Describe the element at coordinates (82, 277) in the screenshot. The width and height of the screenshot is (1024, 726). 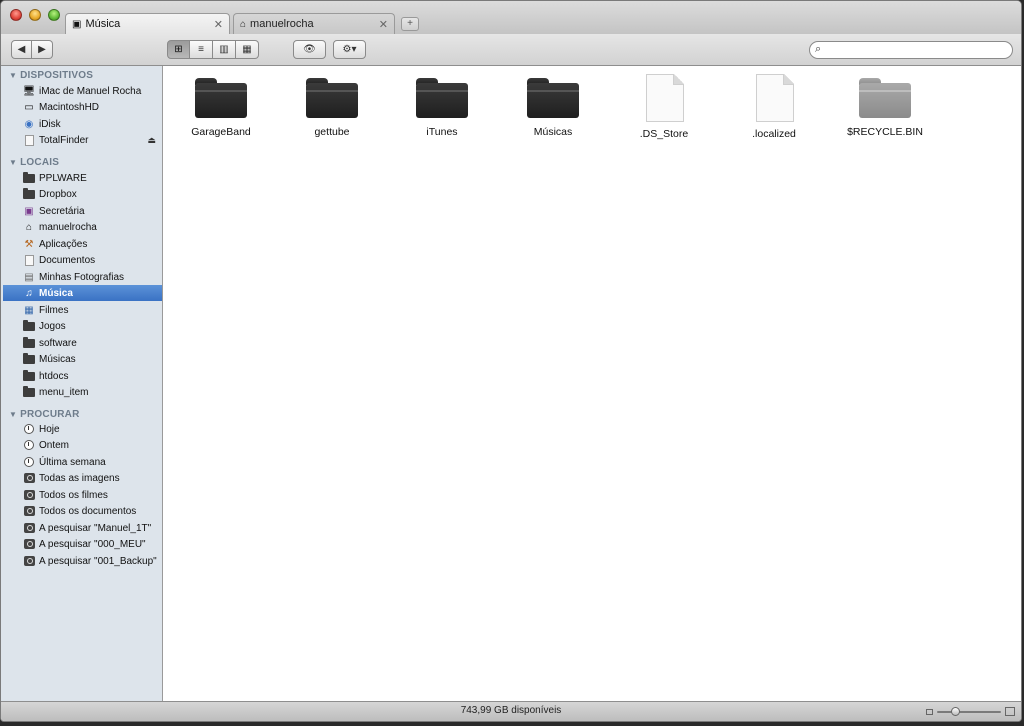
I see `sidebar-item-minhas-fotografias: ▤ Minhas Fotografias` at that location.